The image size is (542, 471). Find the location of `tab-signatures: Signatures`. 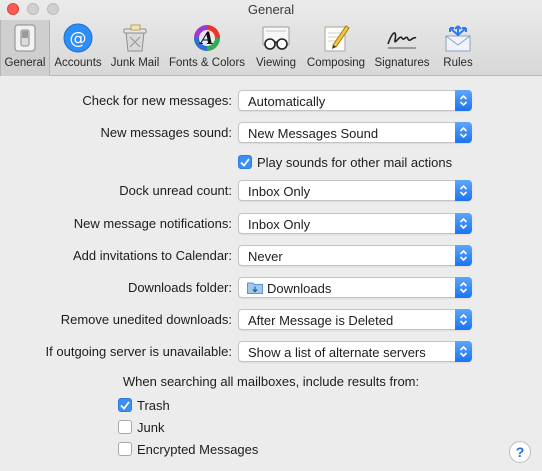

tab-signatures: Signatures is located at coordinates (402, 48).